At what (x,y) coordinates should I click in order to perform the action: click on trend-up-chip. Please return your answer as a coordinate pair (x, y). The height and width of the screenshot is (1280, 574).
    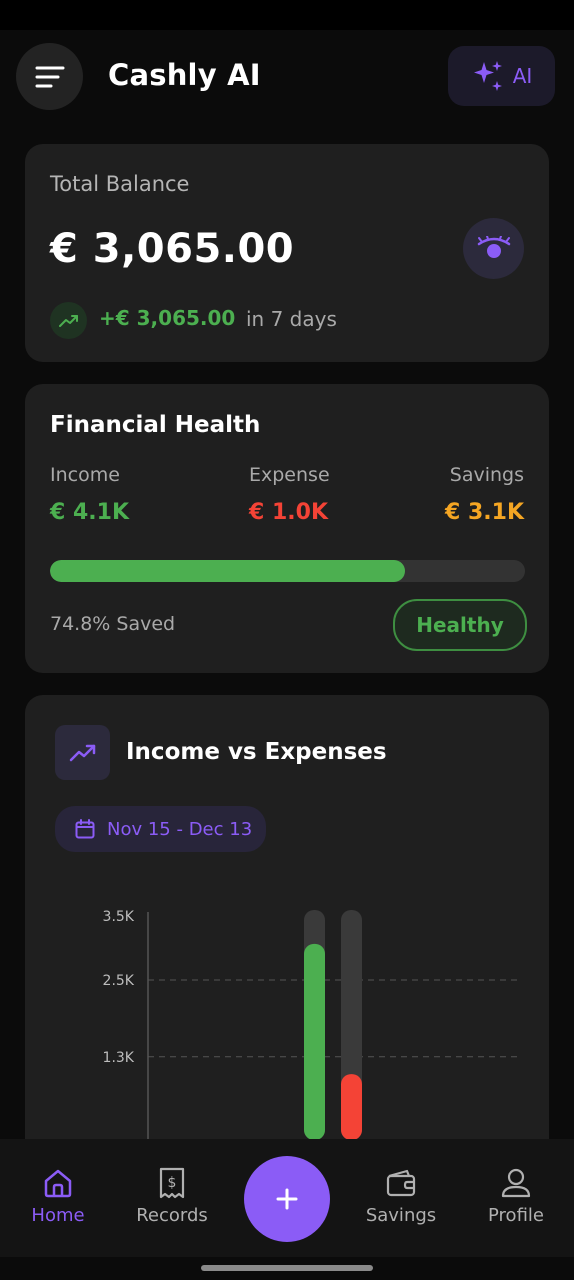
    Looking at the image, I should click on (68, 320).